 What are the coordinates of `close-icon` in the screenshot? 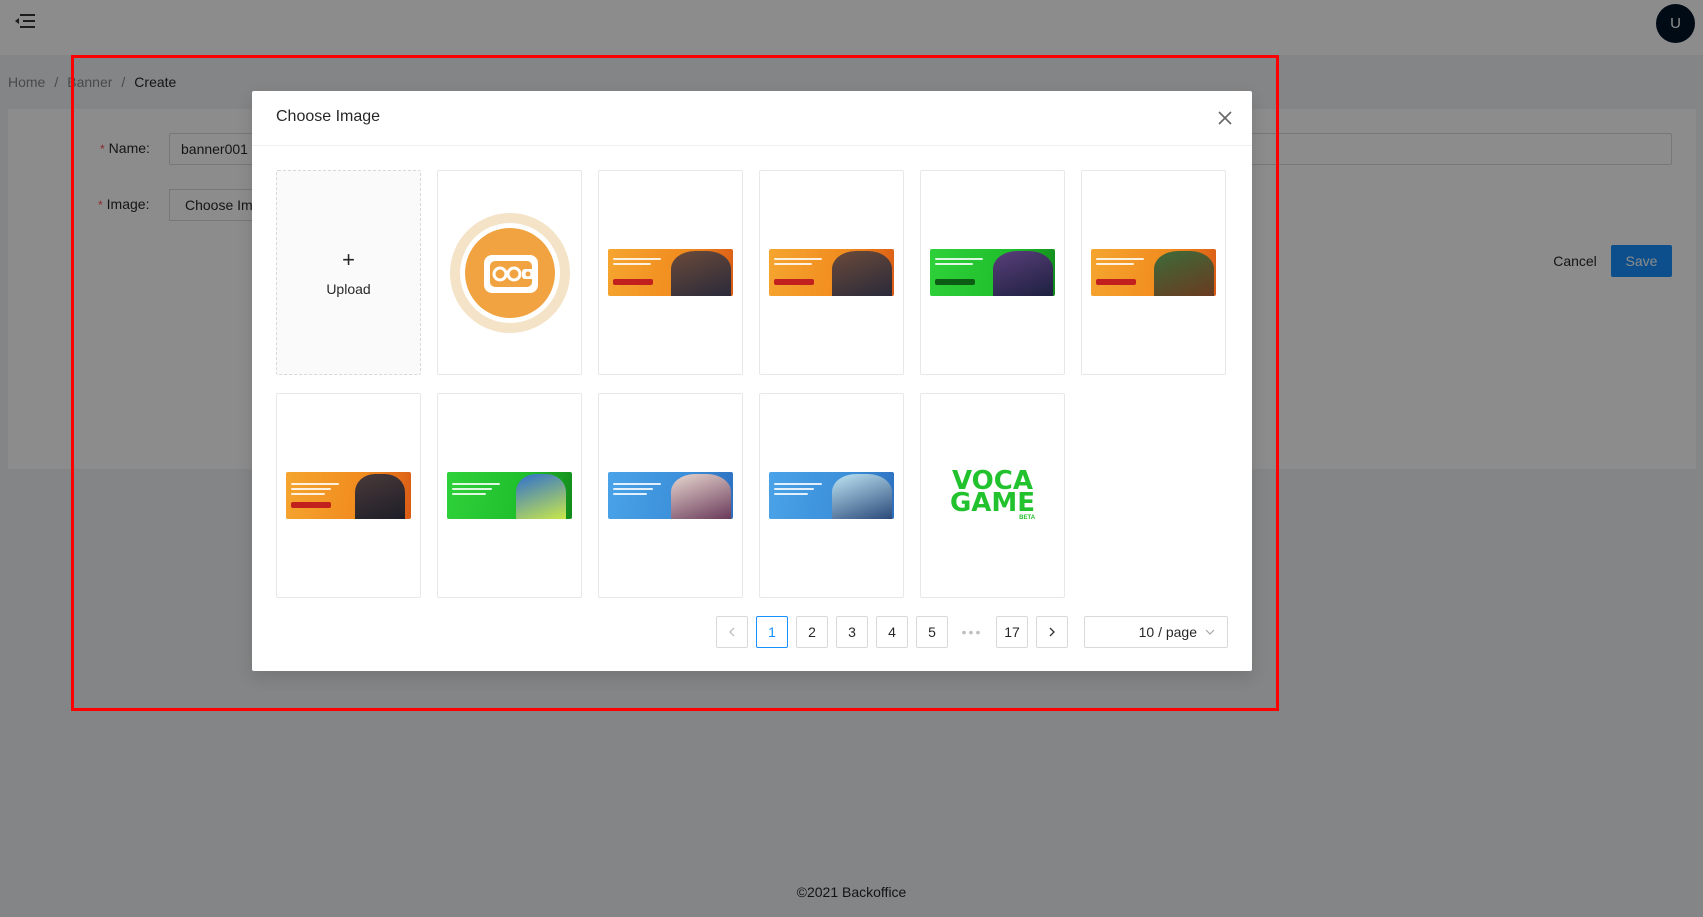 It's located at (1225, 118).